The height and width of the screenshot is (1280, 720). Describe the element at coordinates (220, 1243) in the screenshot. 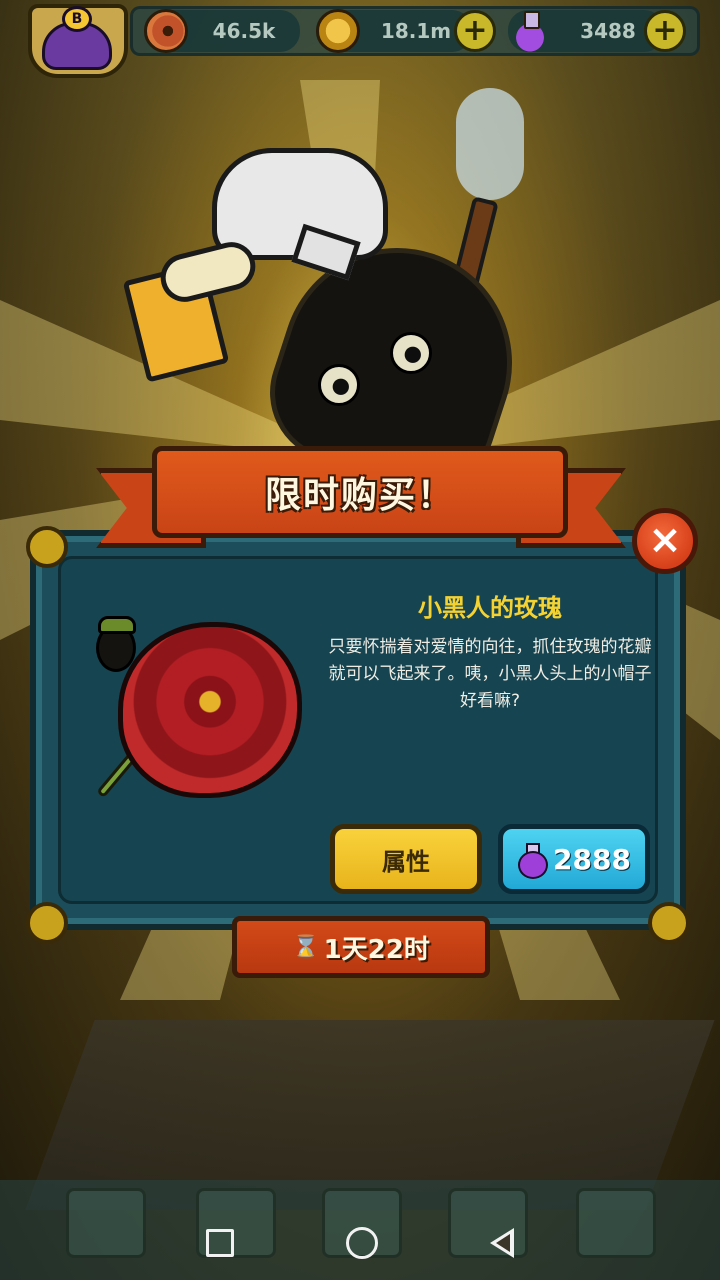

I see `recent-apps-icon` at that location.